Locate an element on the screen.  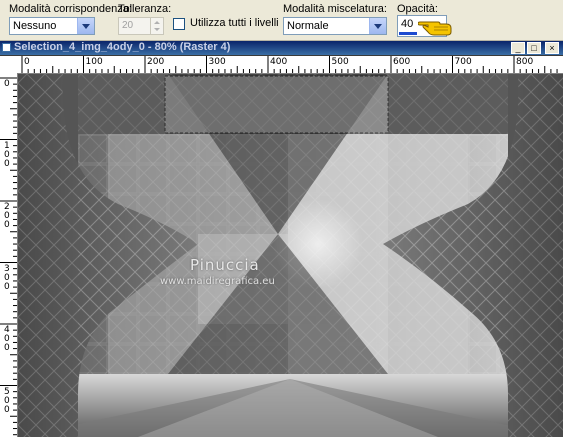
ruler-label: 600 is located at coordinates (402, 62).